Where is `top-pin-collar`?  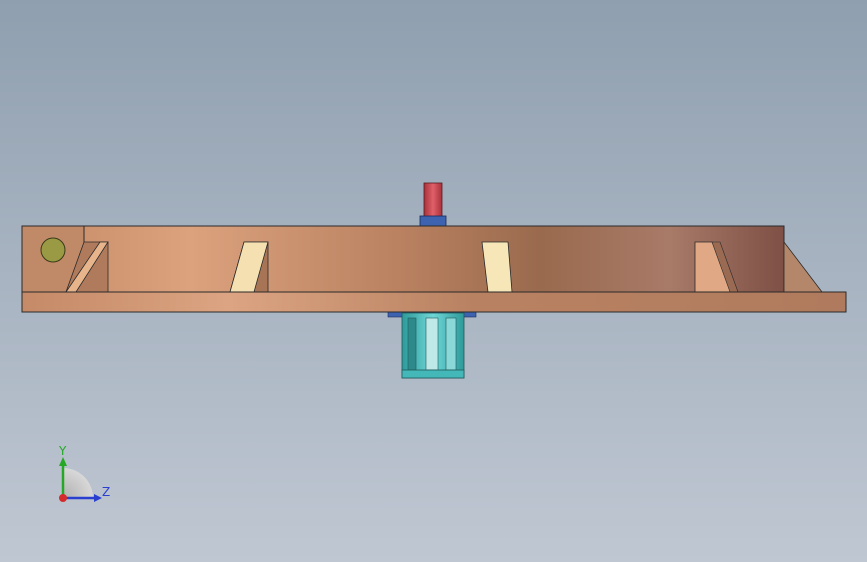 top-pin-collar is located at coordinates (433, 221).